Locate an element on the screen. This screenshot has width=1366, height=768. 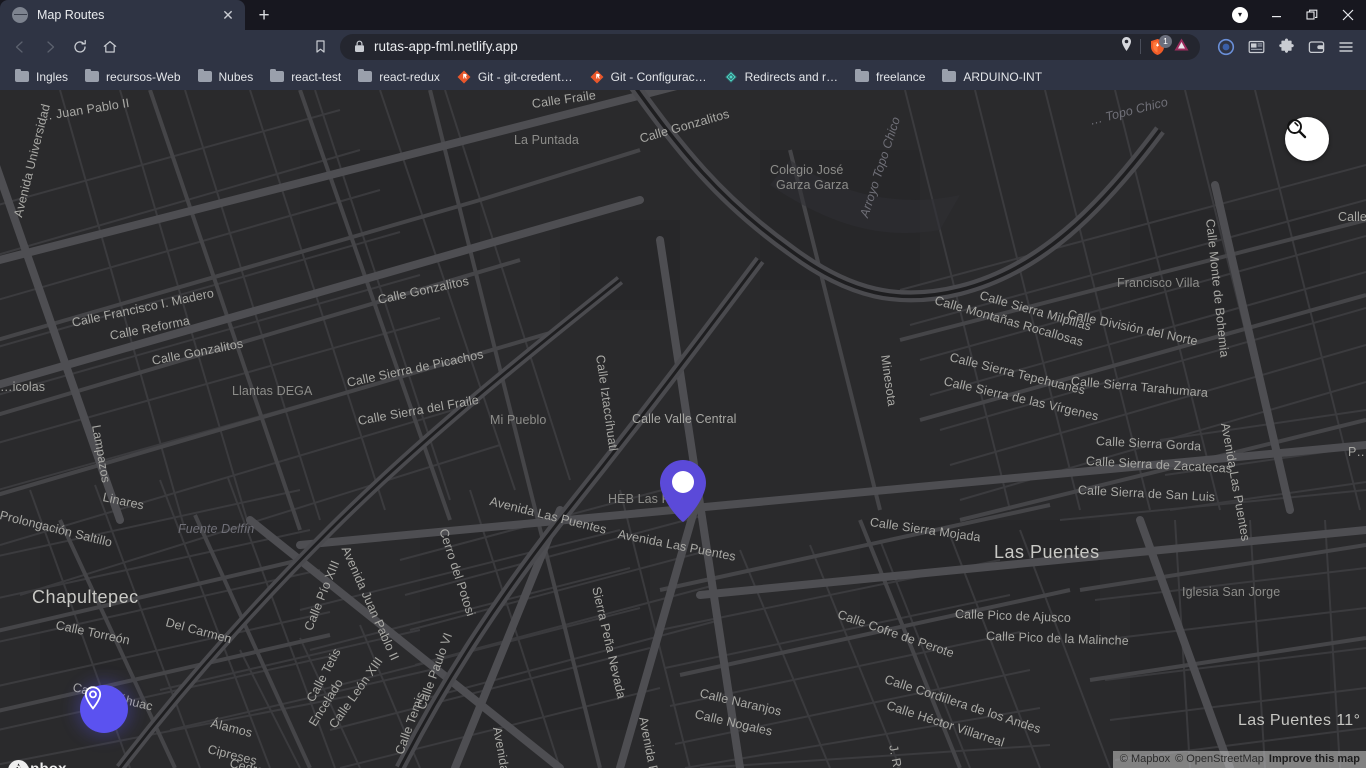
improve-this-map-link: Improve this map is located at coordinates (1314, 759).